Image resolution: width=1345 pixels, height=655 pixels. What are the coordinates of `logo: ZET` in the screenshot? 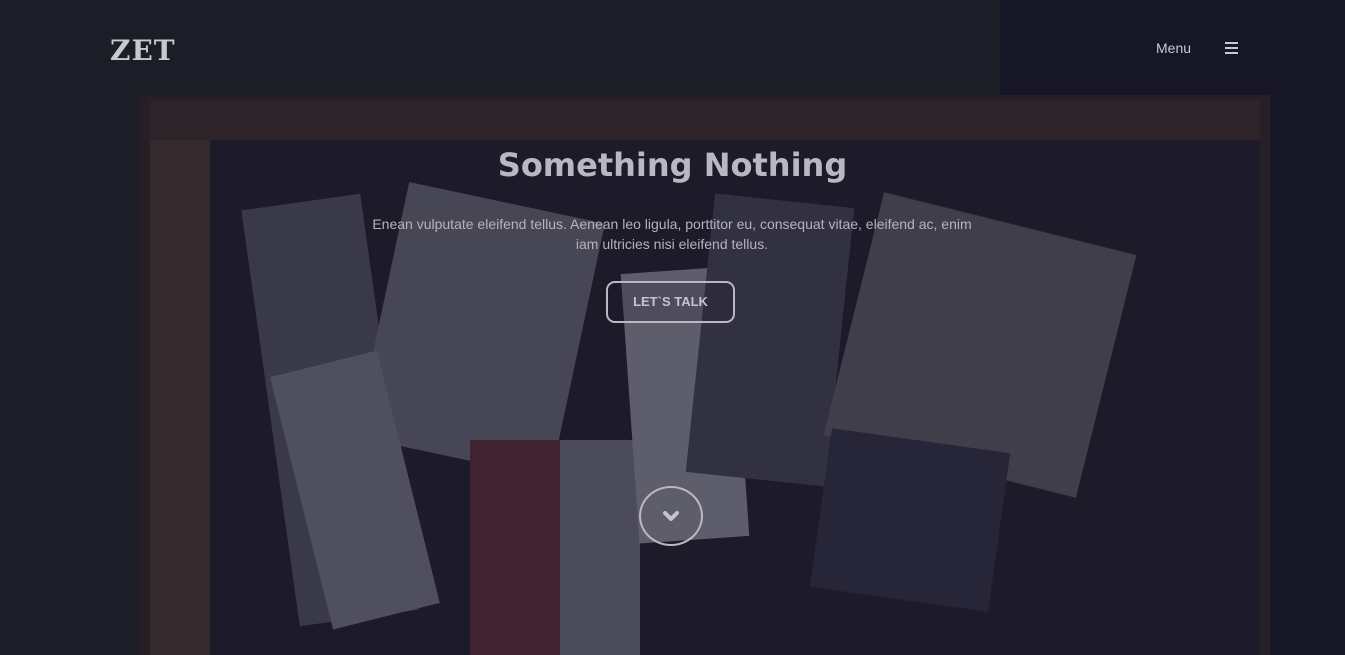 It's located at (143, 50).